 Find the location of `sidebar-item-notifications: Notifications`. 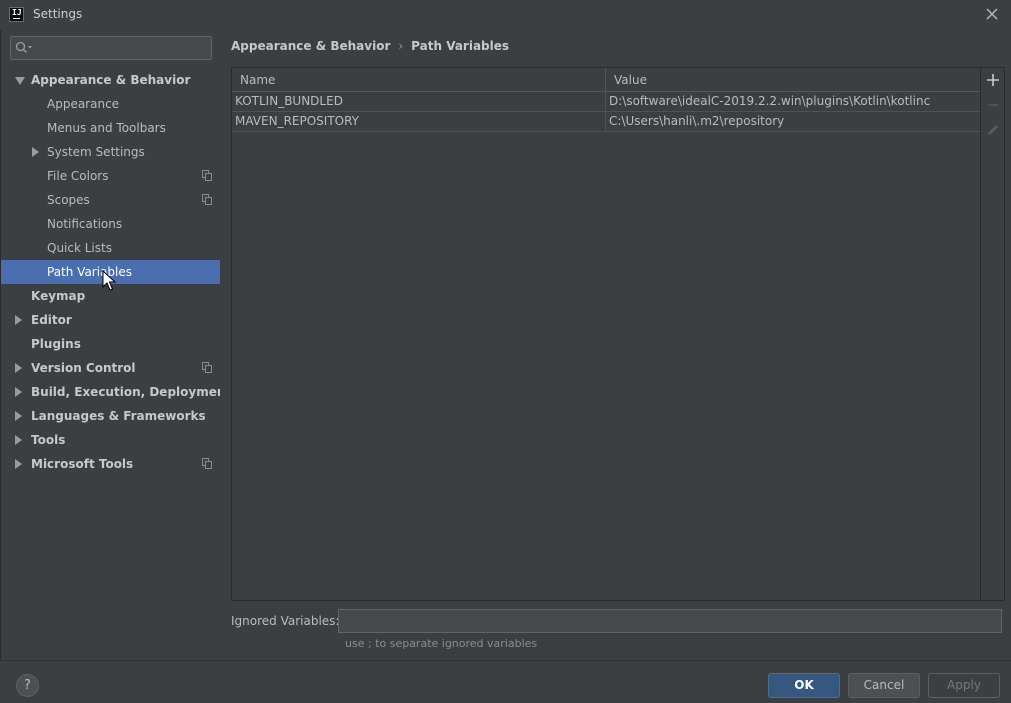

sidebar-item-notifications: Notifications is located at coordinates (111, 224).